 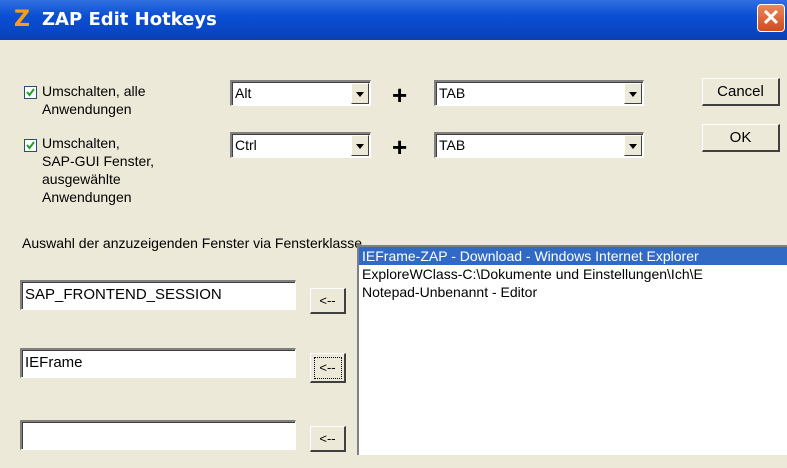 I want to click on hotkey-2-checkbox, so click(x=30, y=145).